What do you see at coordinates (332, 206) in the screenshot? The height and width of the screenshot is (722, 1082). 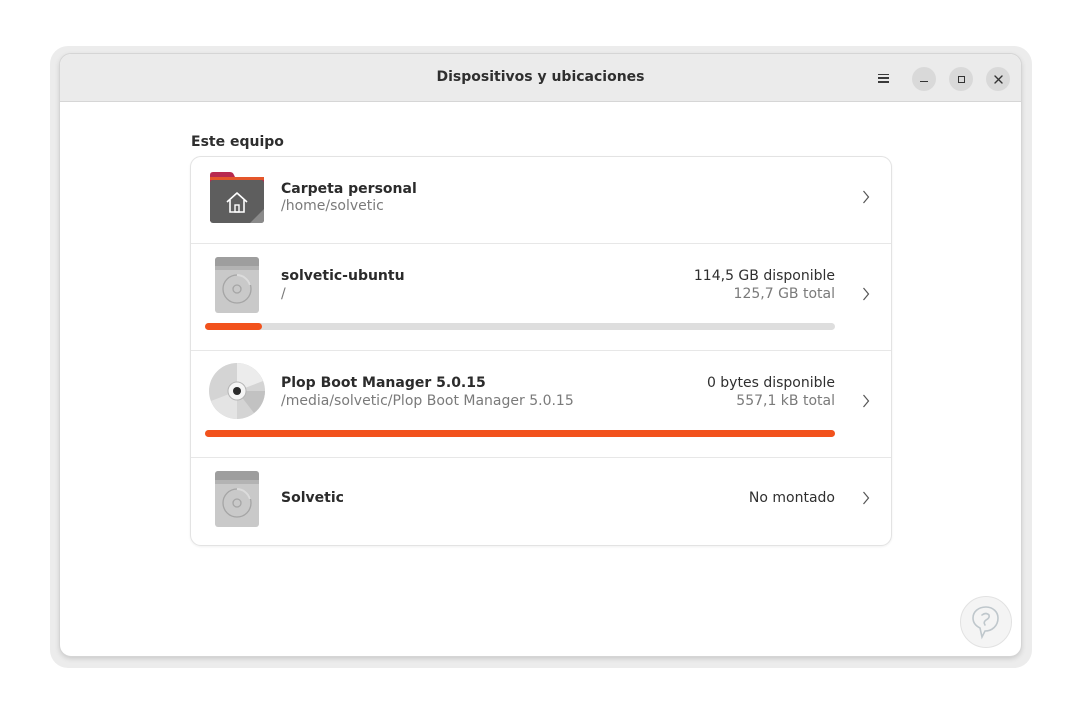 I see `location-path: /home/solvetic` at bounding box center [332, 206].